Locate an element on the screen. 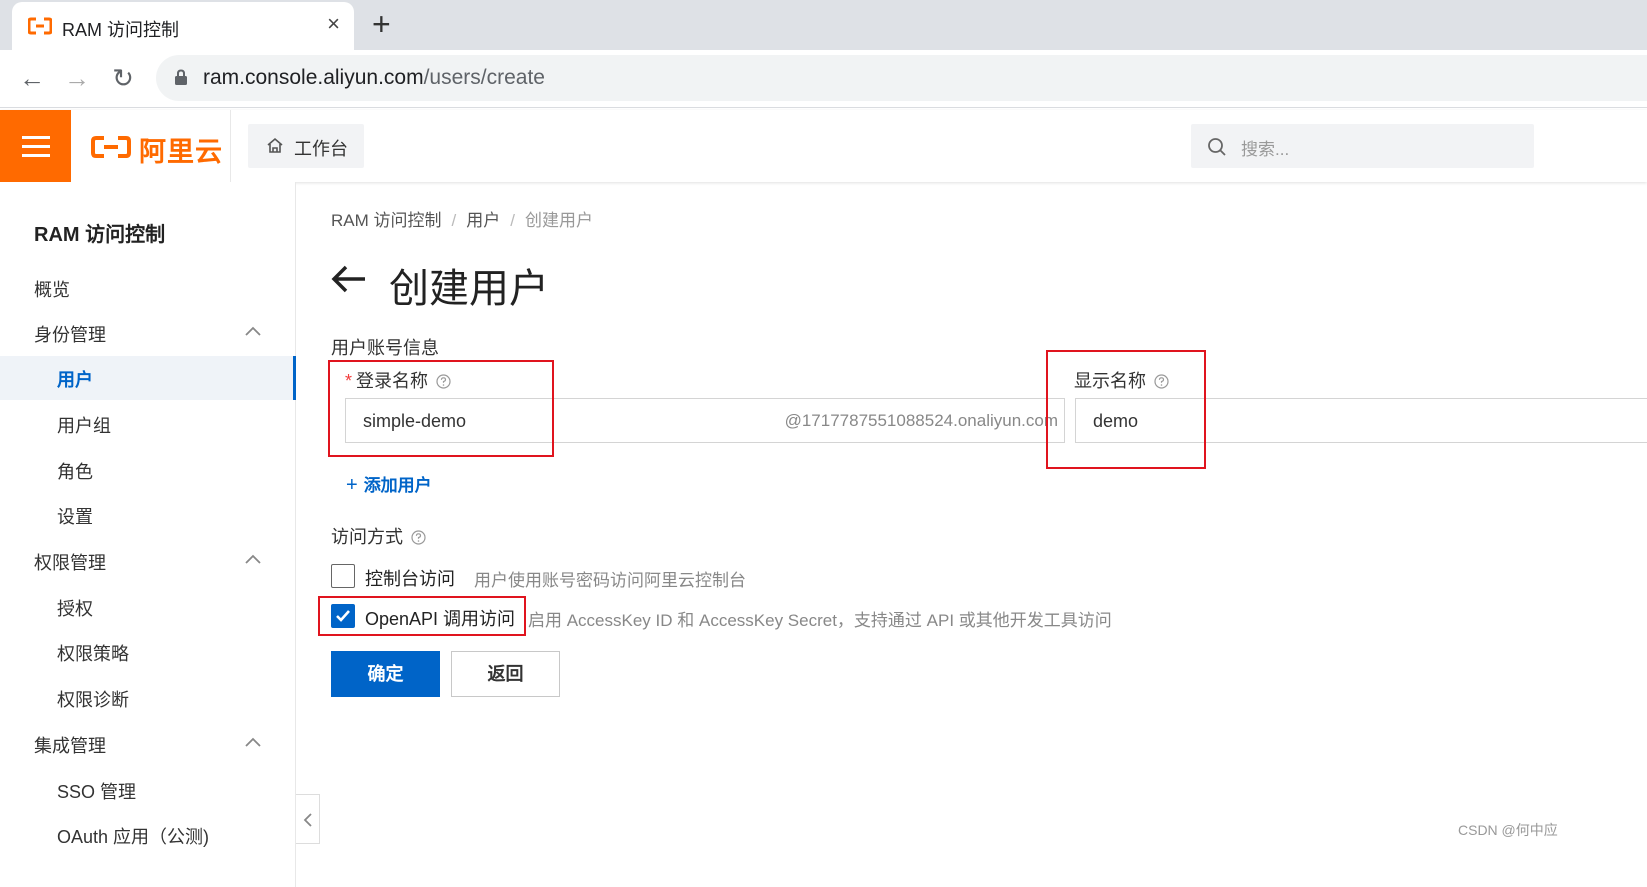 The image size is (1647, 887). sidebar-group-identity: 身份管理 is located at coordinates (148, 333).